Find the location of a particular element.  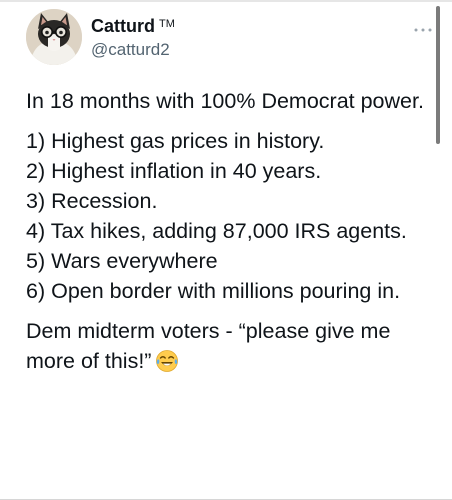

list-item: 4) Tax hikes, adding 87,000 IRS agents. is located at coordinates (216, 231).